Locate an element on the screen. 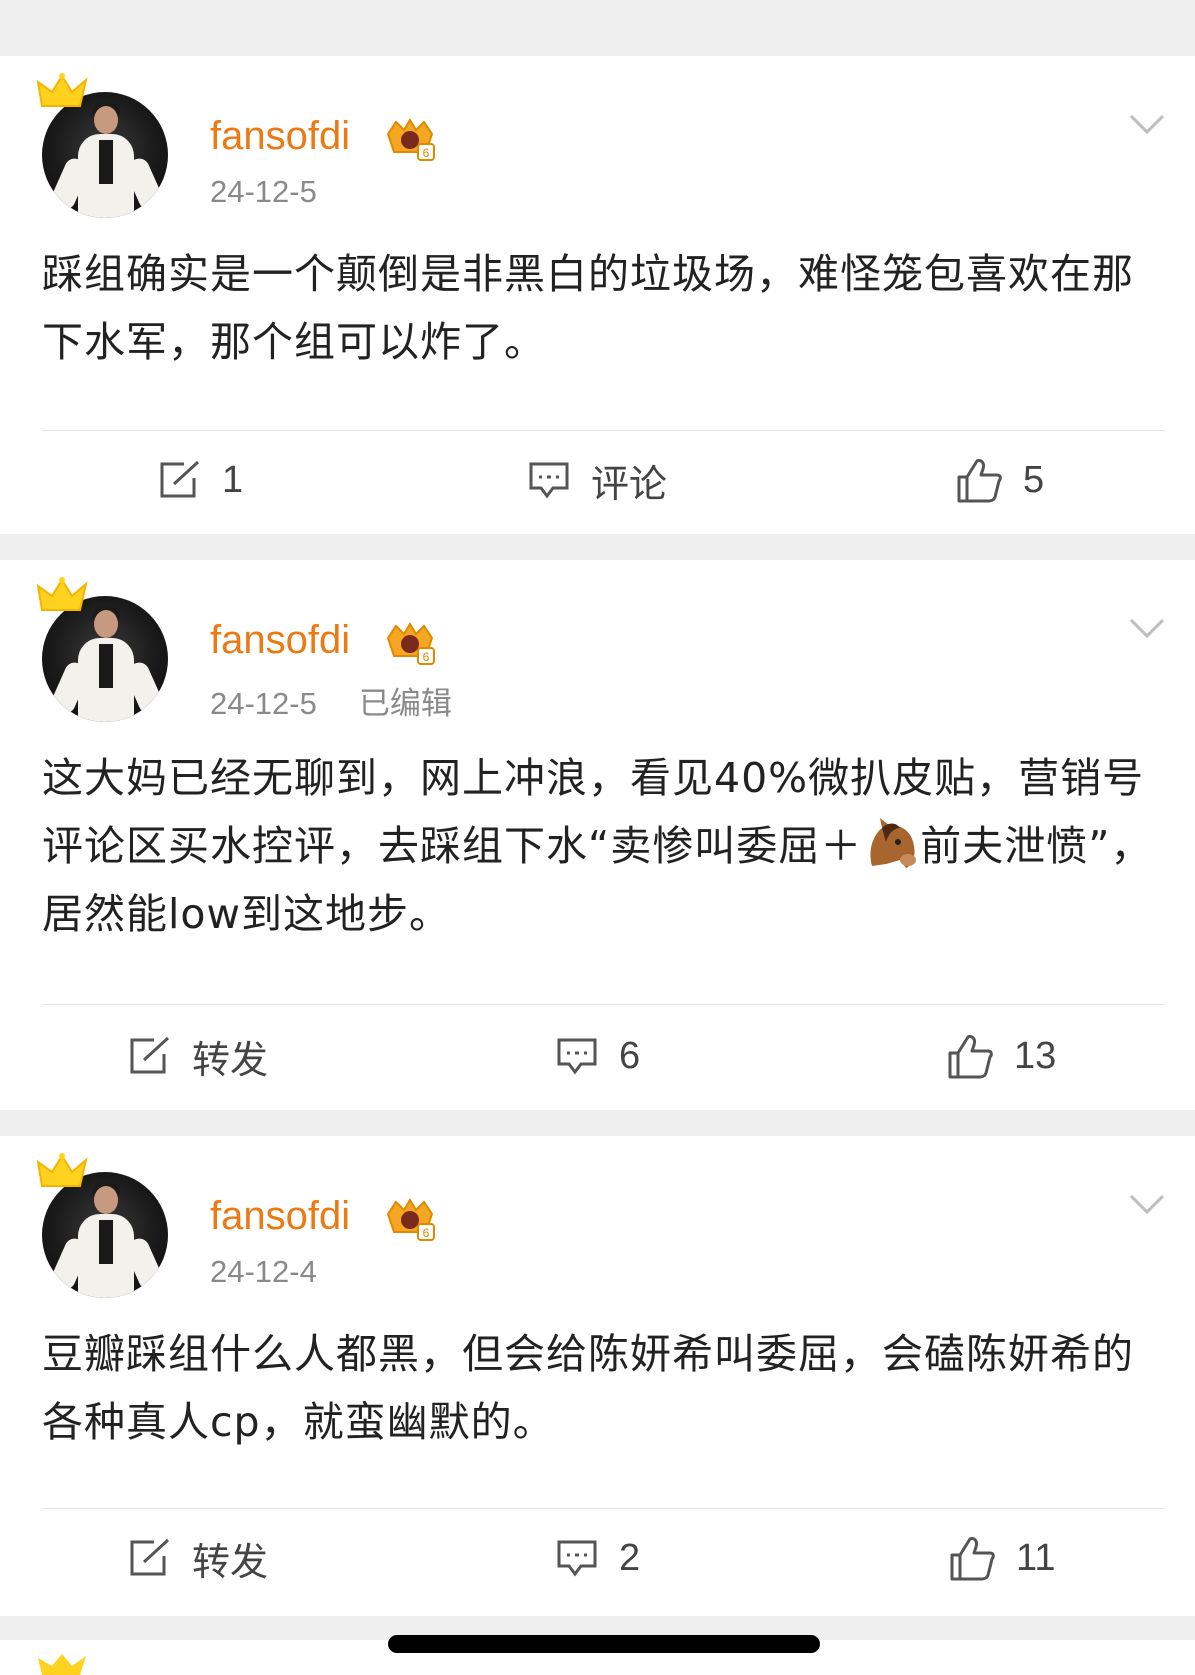 The image size is (1195, 1675). comment-count: 2 is located at coordinates (630, 1557).